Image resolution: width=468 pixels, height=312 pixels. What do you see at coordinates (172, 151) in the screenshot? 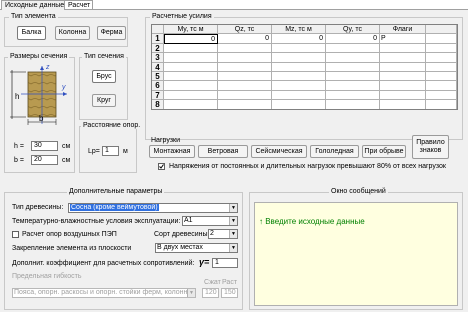
I see `mounting-load-button: Монтажная` at bounding box center [172, 151].